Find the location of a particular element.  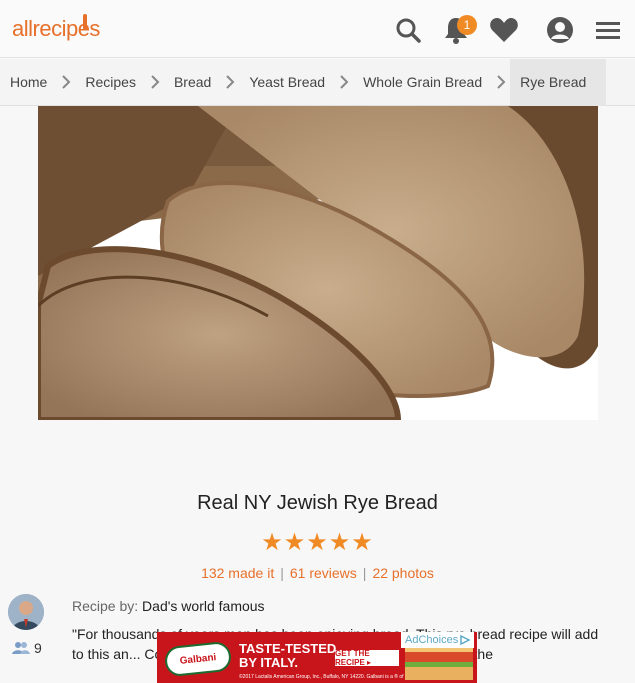

reviews-link: 61 reviews is located at coordinates (323, 573).